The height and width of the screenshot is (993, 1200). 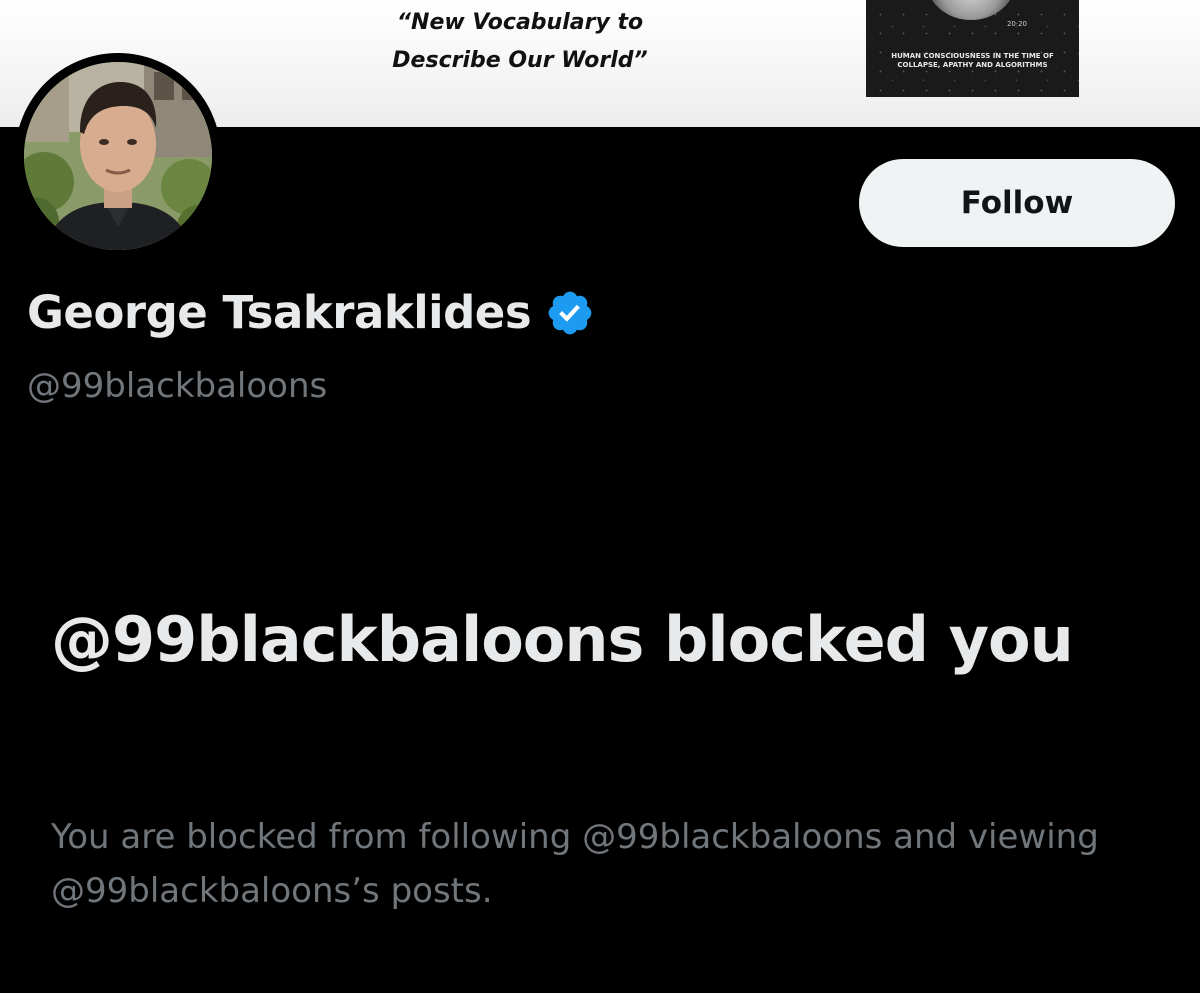 I want to click on follow-button: Follow, so click(x=1017, y=203).